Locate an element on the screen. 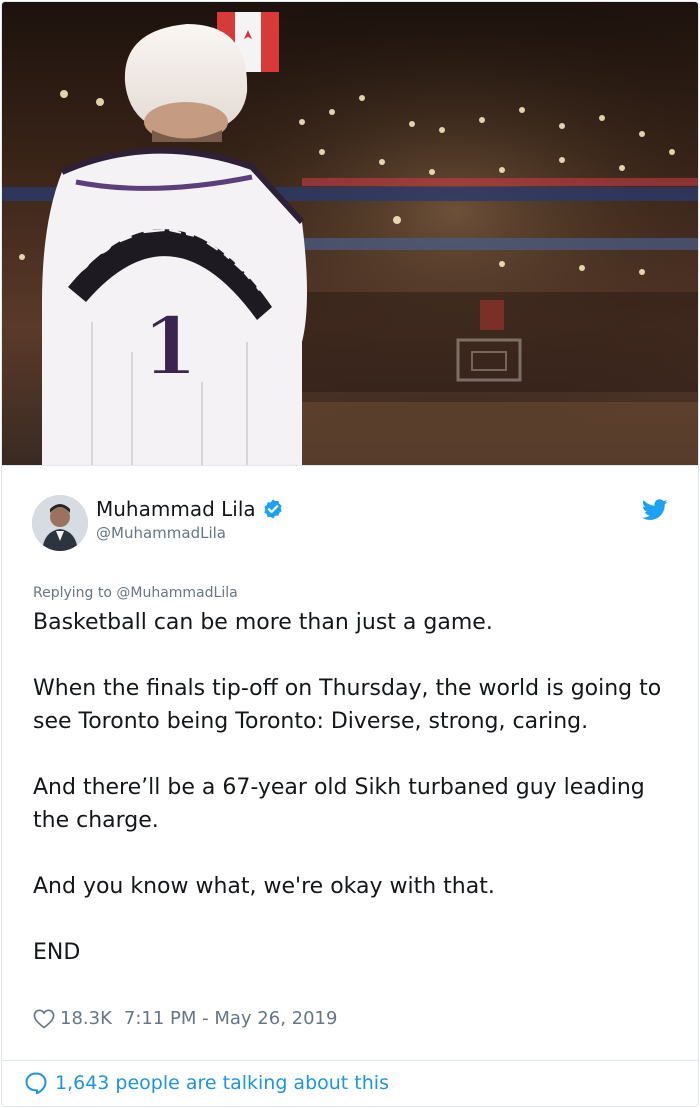 The height and width of the screenshot is (1108, 700). author-avatar is located at coordinates (60, 523).